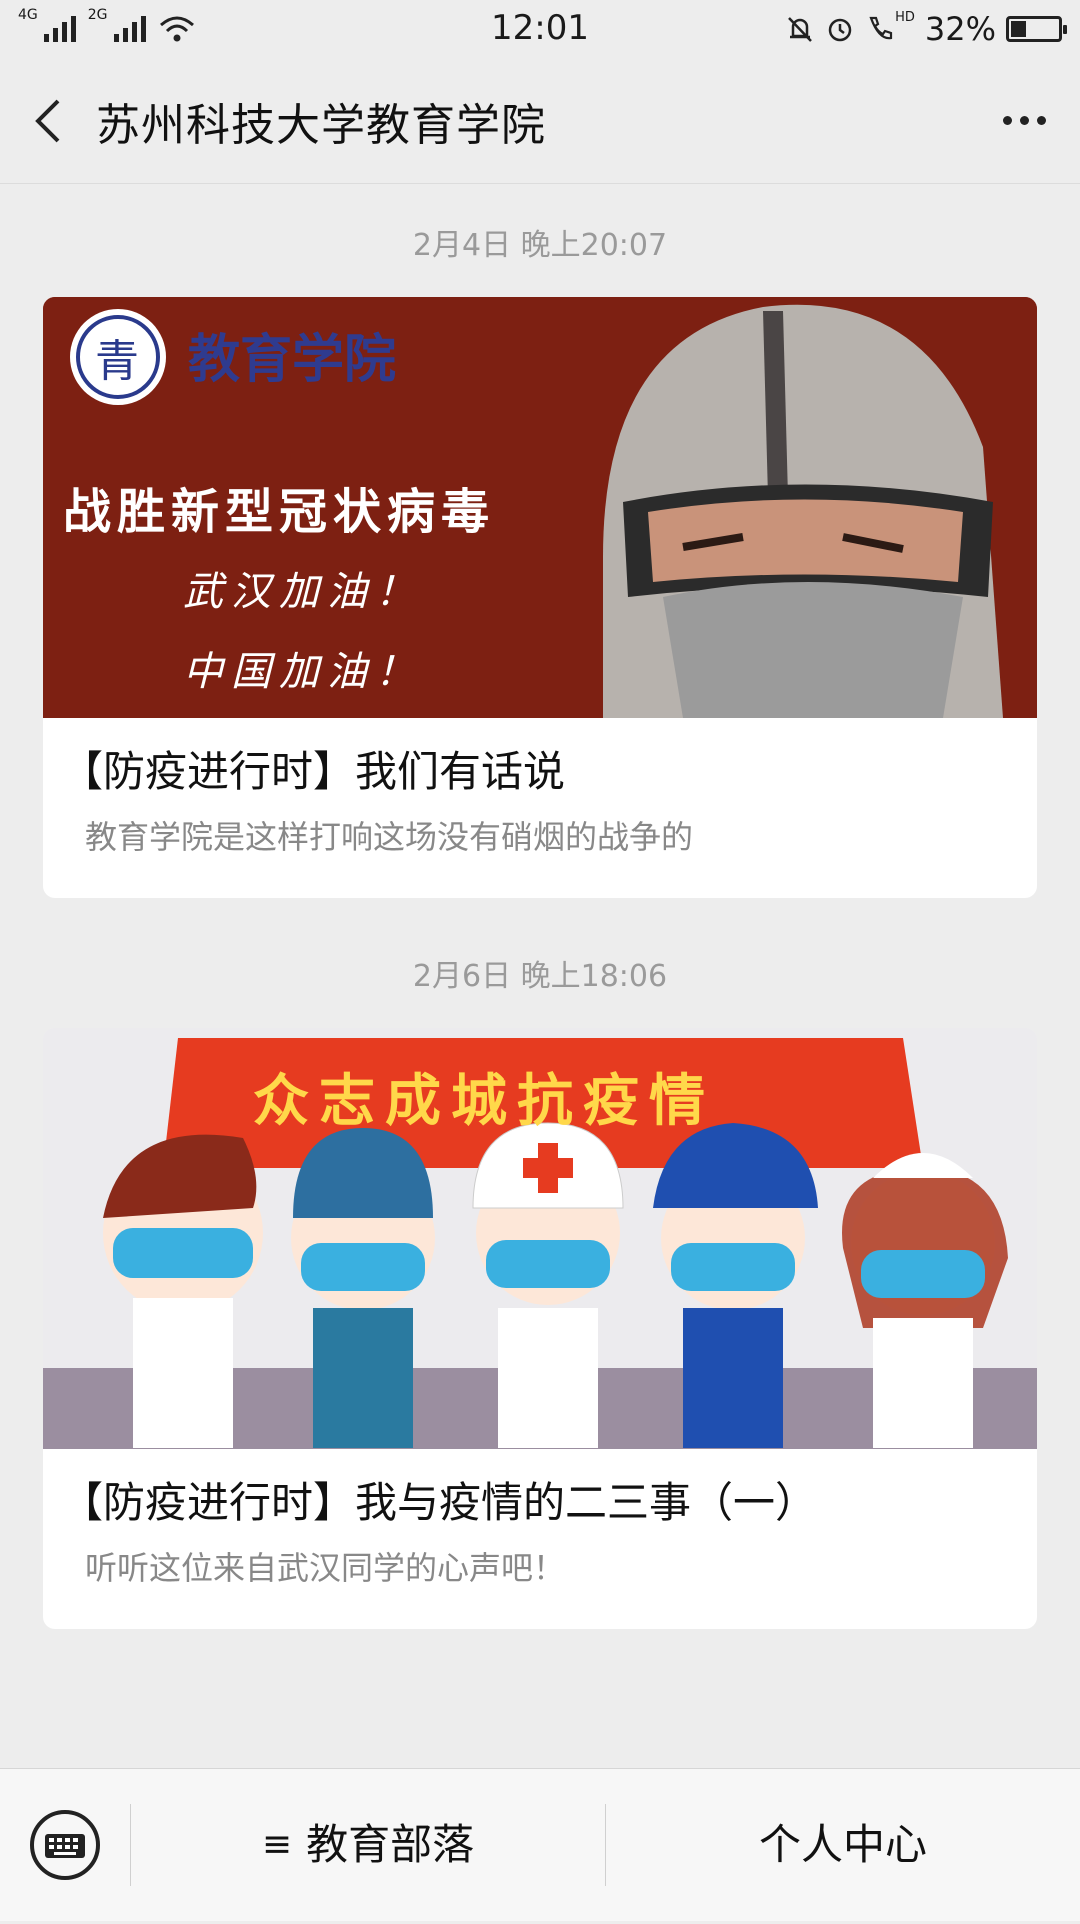 The height and width of the screenshot is (1924, 1080). I want to click on battery-level-fill, so click(1018, 29).